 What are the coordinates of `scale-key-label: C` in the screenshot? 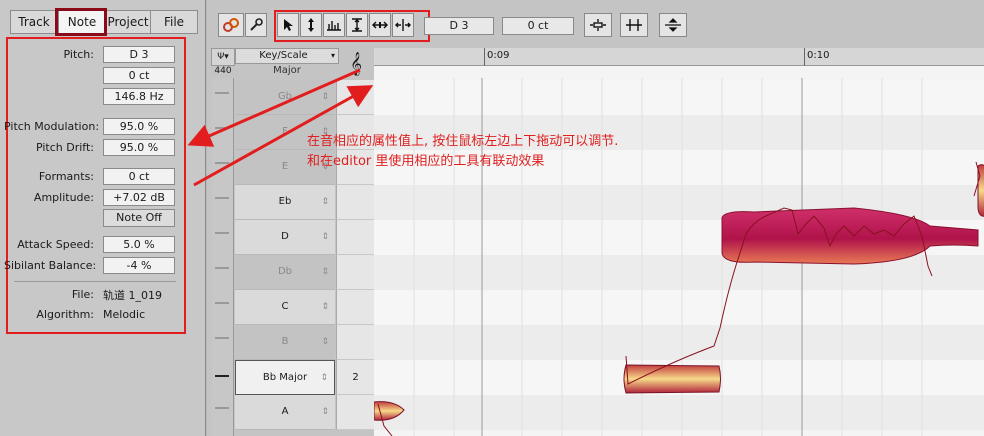 It's located at (285, 306).